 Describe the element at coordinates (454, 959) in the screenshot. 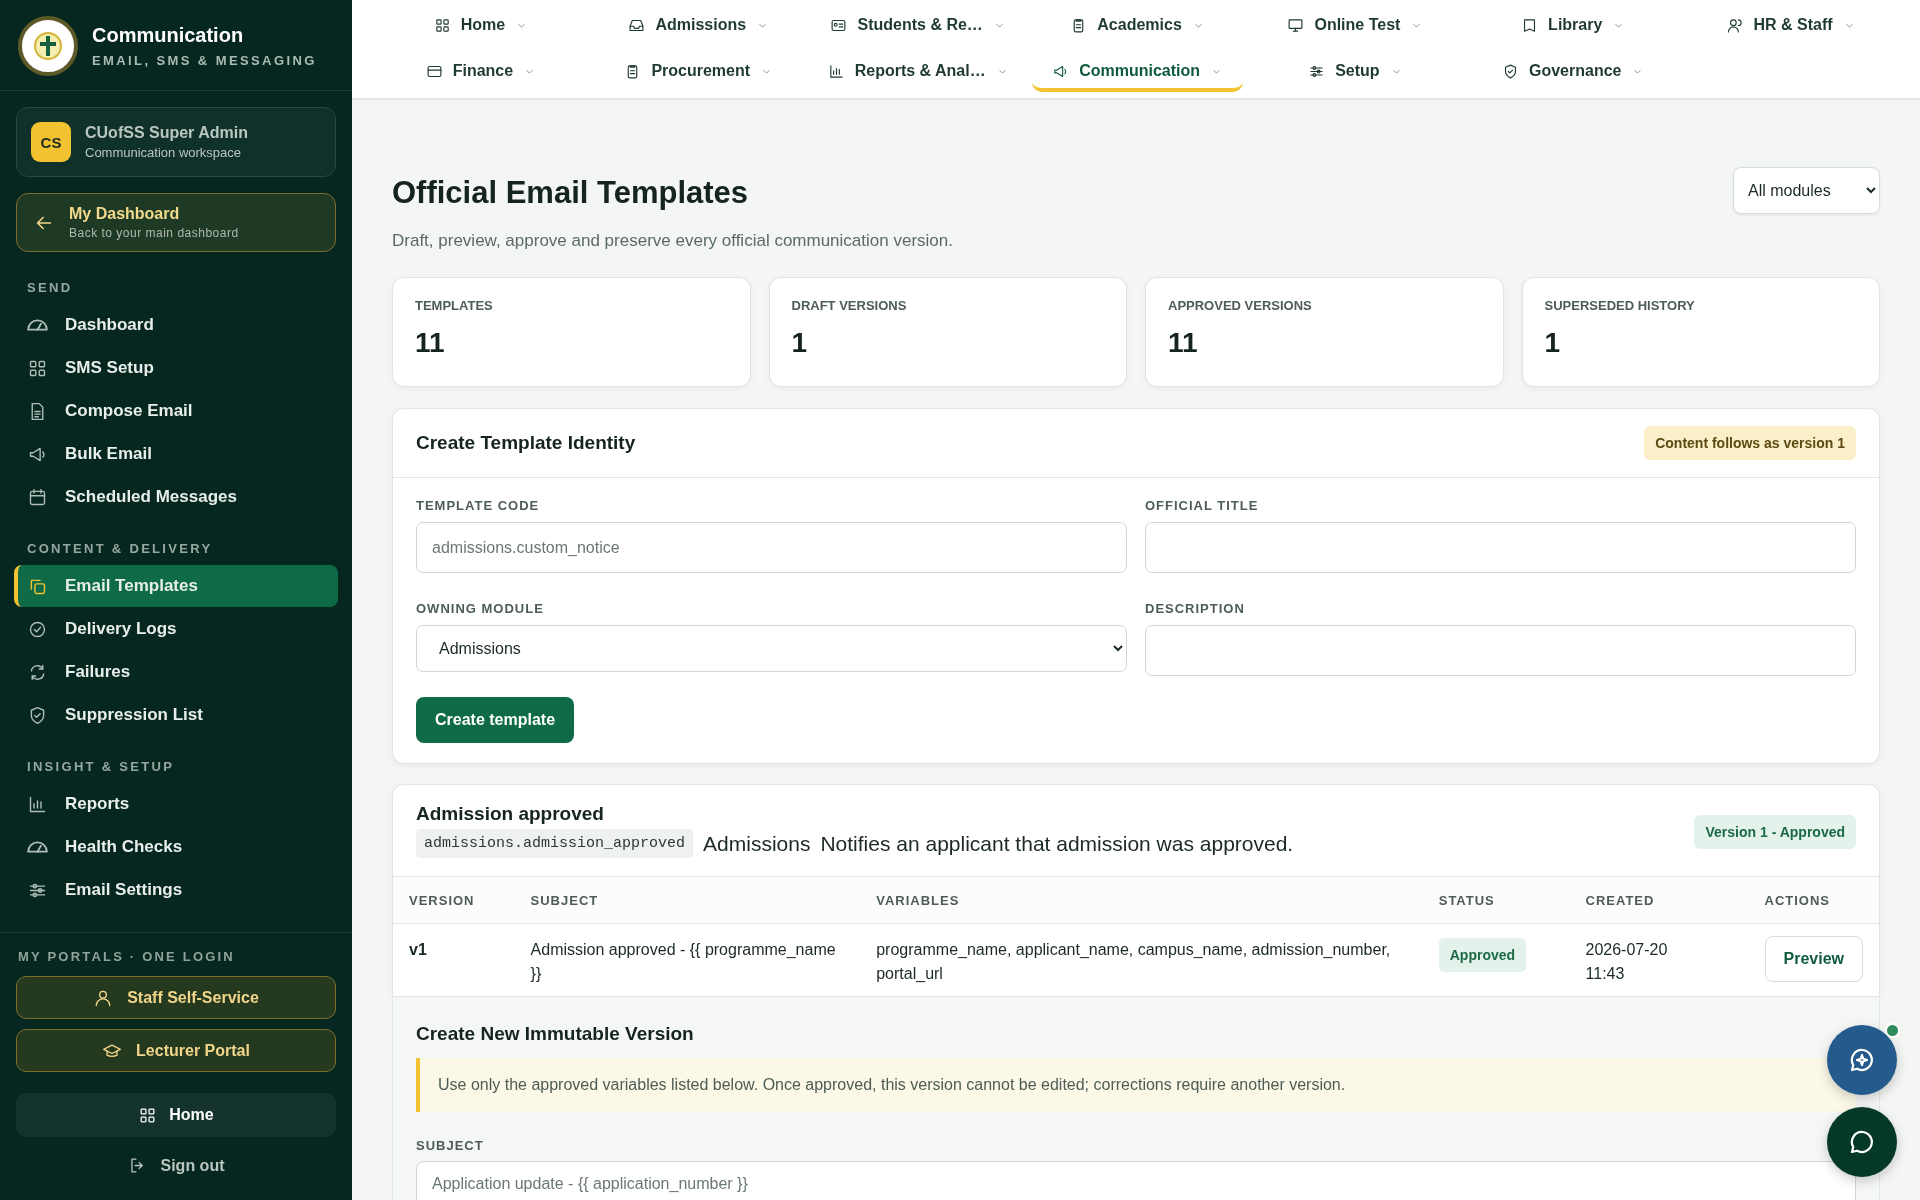

I see `table-cell: v1` at that location.